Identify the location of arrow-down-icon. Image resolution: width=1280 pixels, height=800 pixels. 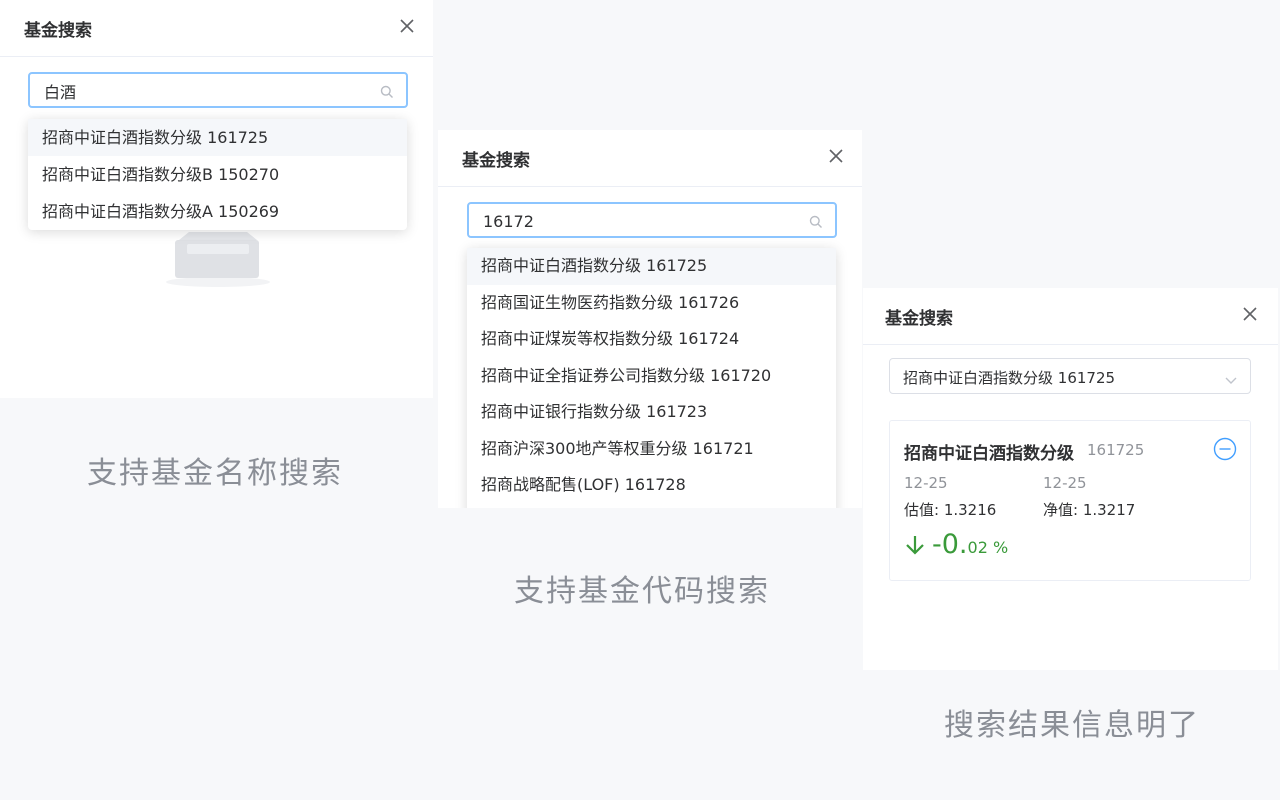
(915, 545).